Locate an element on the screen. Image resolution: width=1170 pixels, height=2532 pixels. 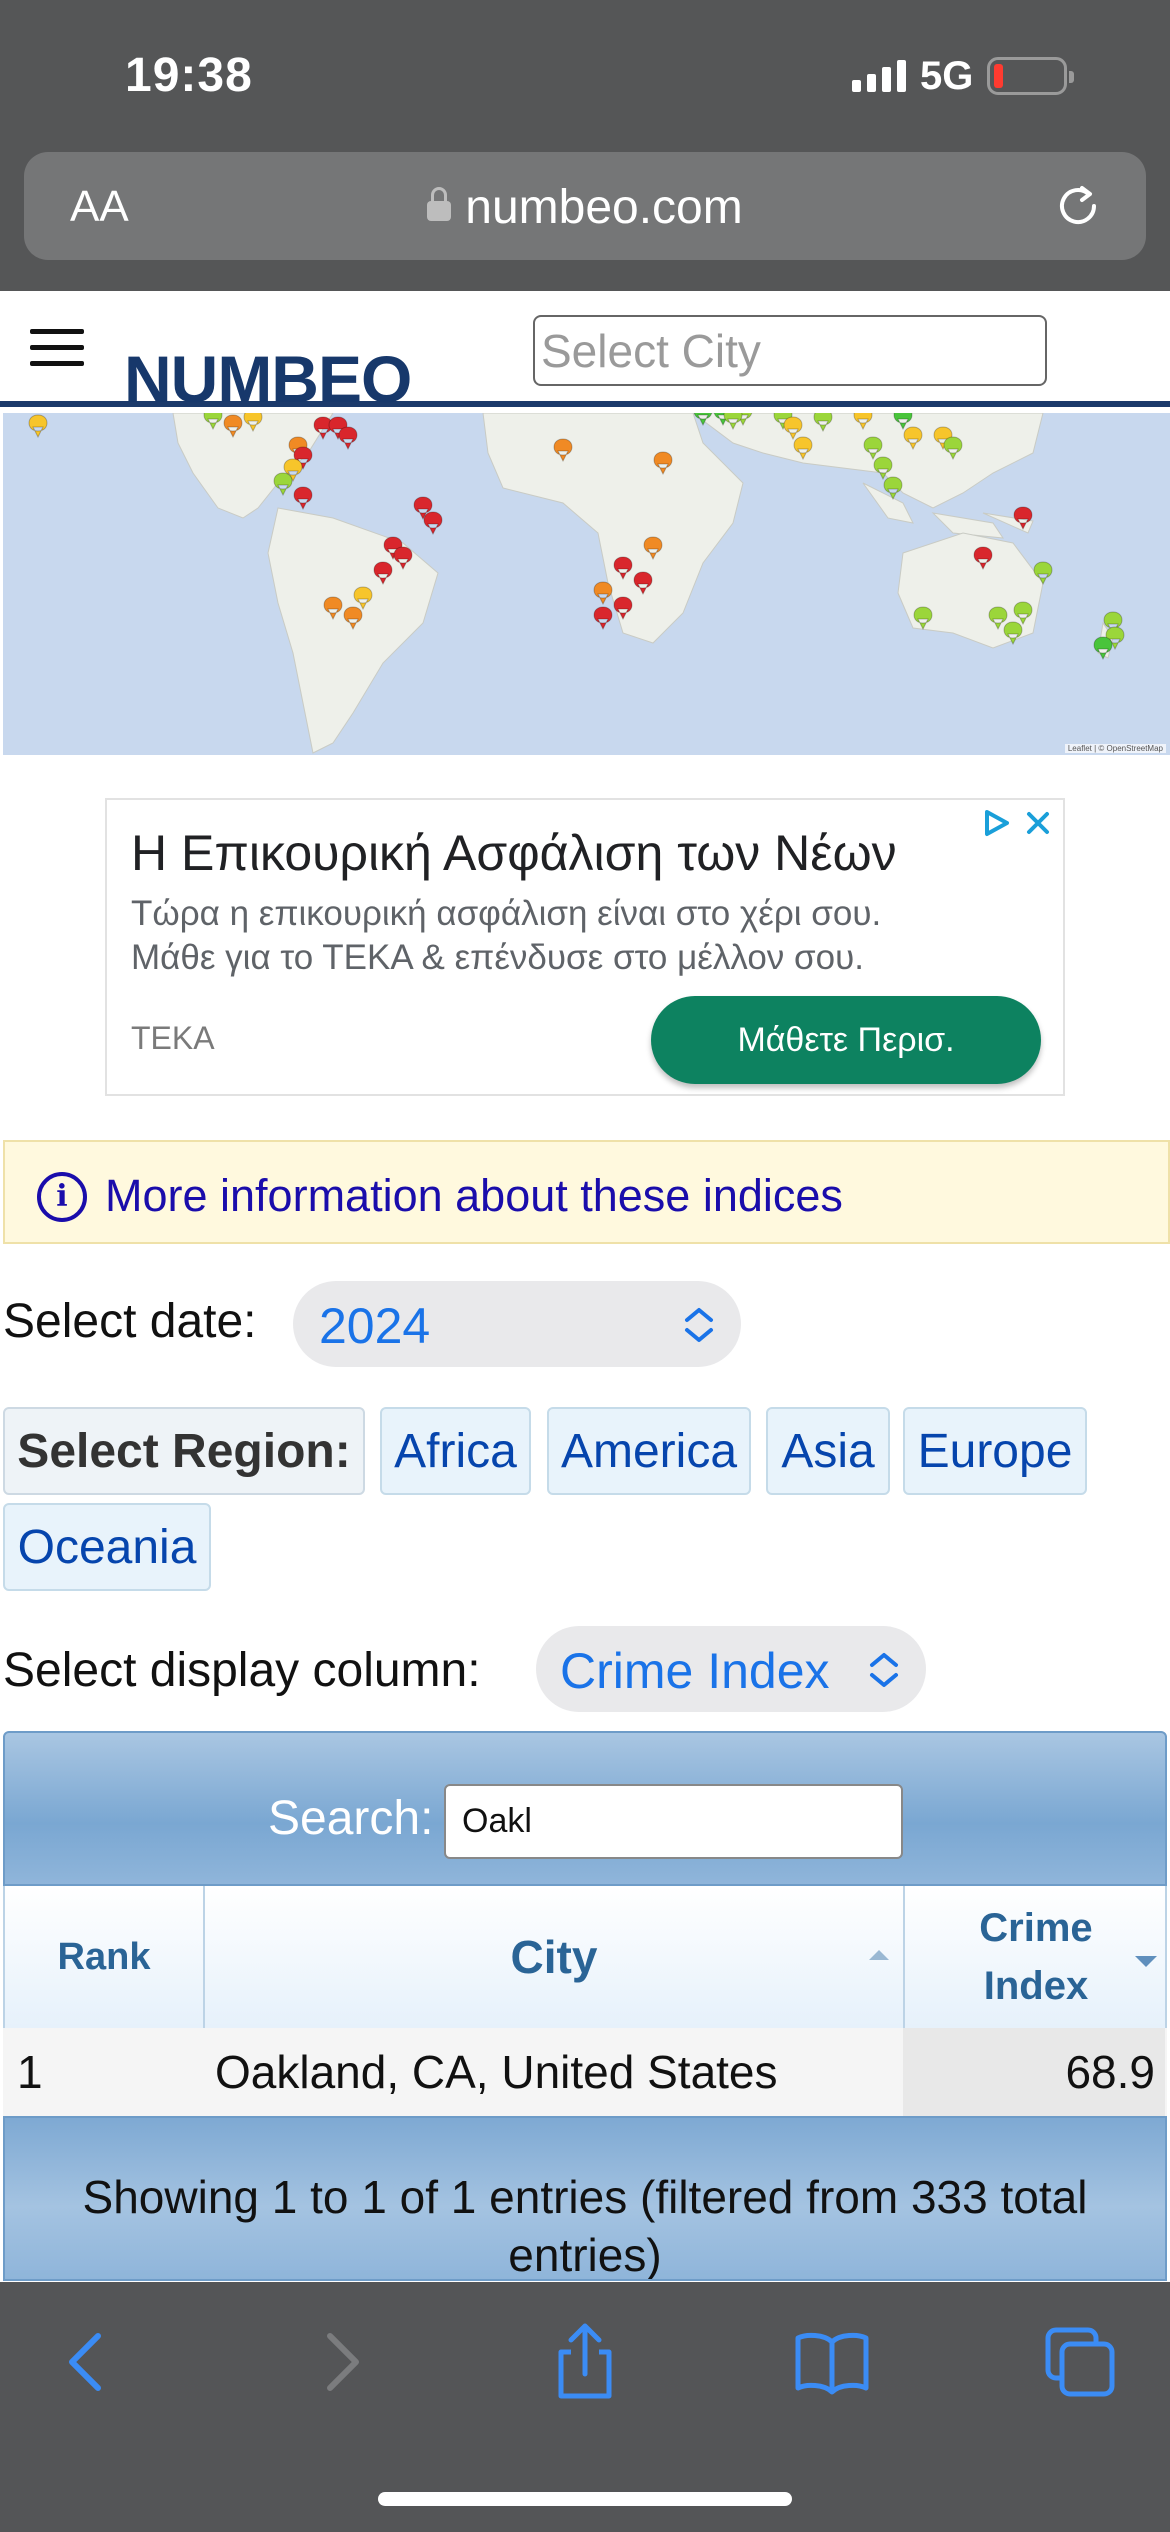
world-map-svg is located at coordinates (576, 583).